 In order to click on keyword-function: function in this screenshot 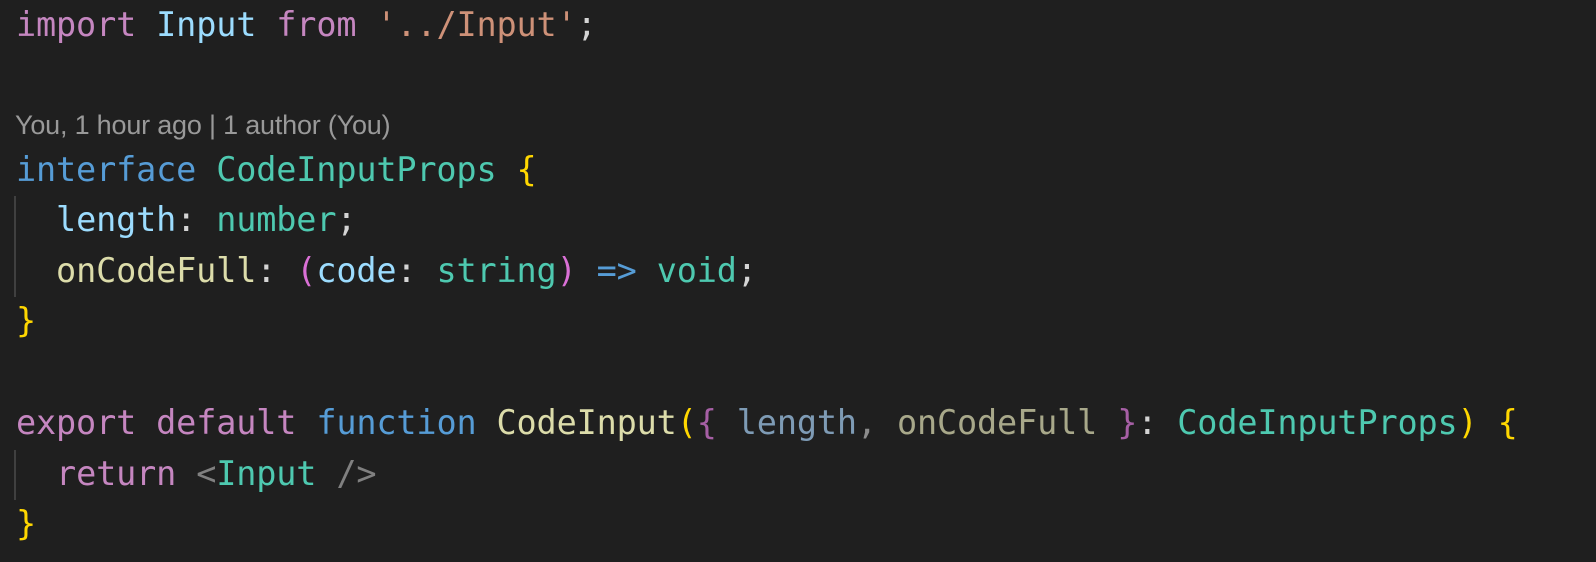, I will do `click(396, 422)`.